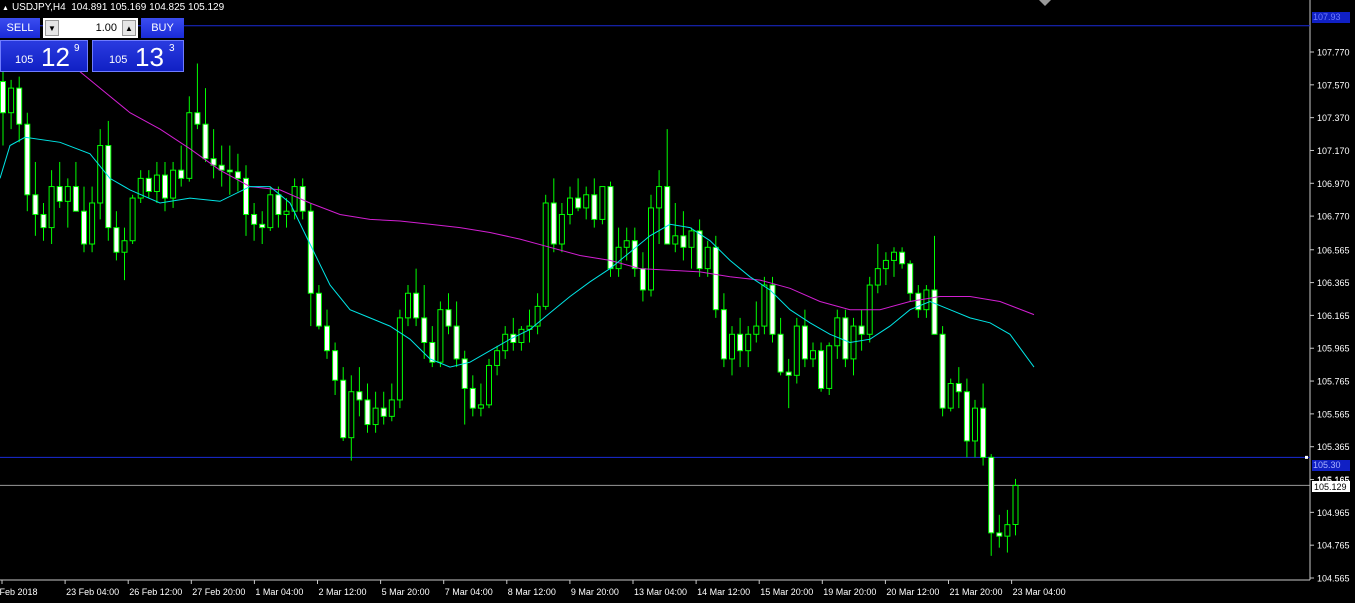 The width and height of the screenshot is (1355, 603). I want to click on price-tick-label: 107.170, so click(1333, 151).